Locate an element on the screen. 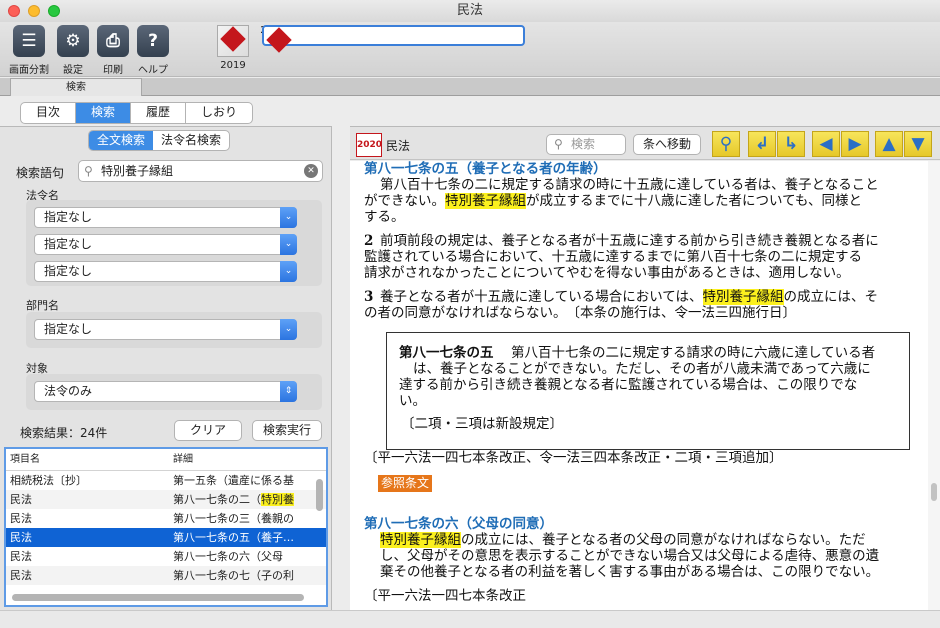  dept-label: 部門名 is located at coordinates (42, 305).